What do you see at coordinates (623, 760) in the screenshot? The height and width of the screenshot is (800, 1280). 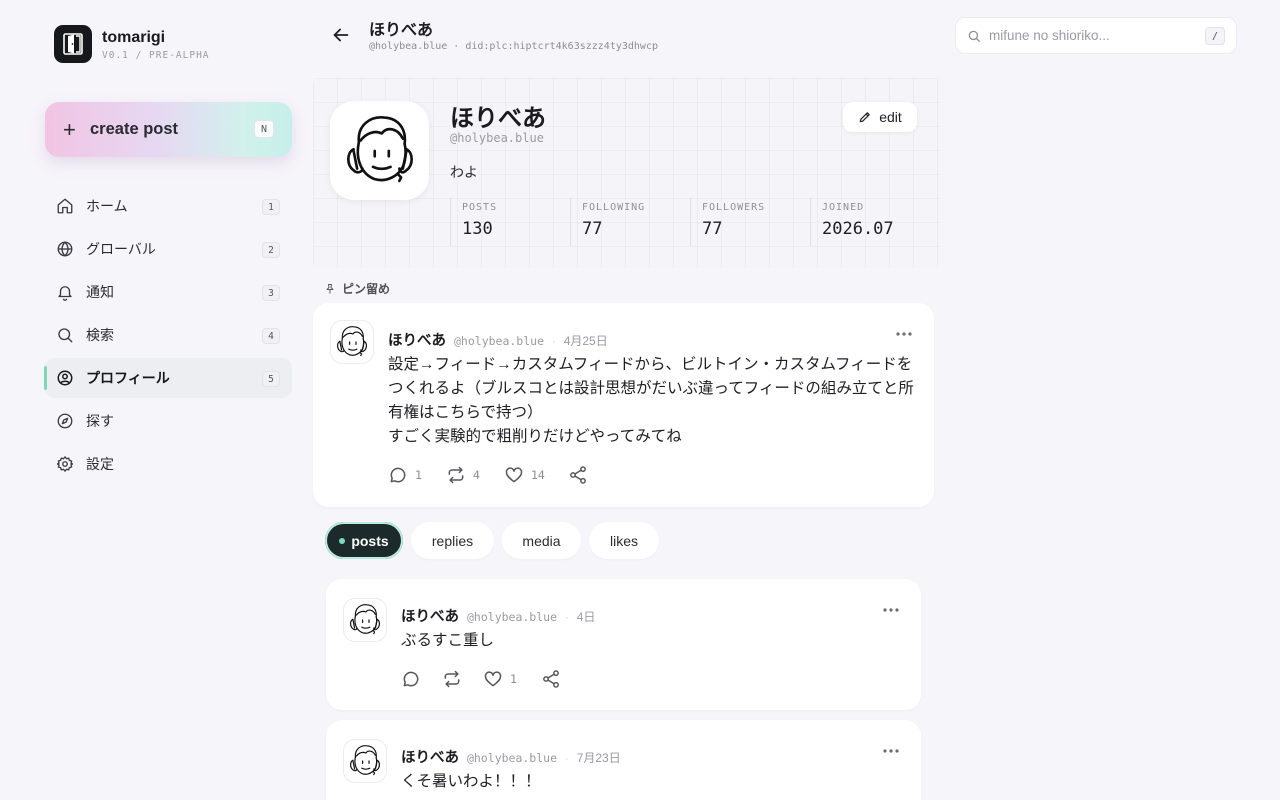 I see `post-card: ほりべあ @holybea.blue · 7月23日 くそ暑いわよ！！！` at bounding box center [623, 760].